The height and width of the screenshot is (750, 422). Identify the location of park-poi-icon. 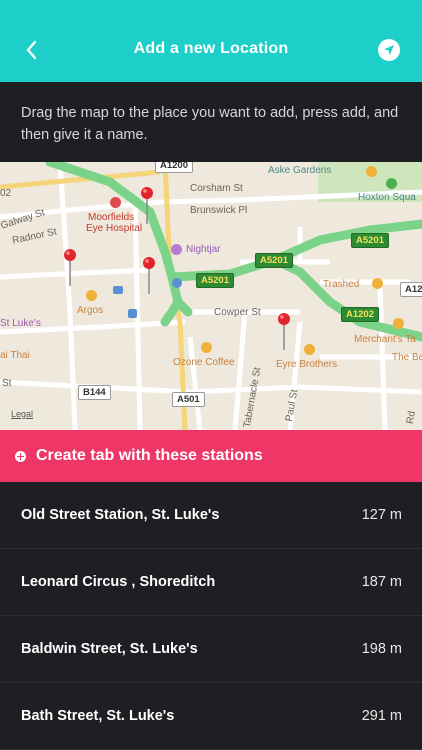
(391, 183).